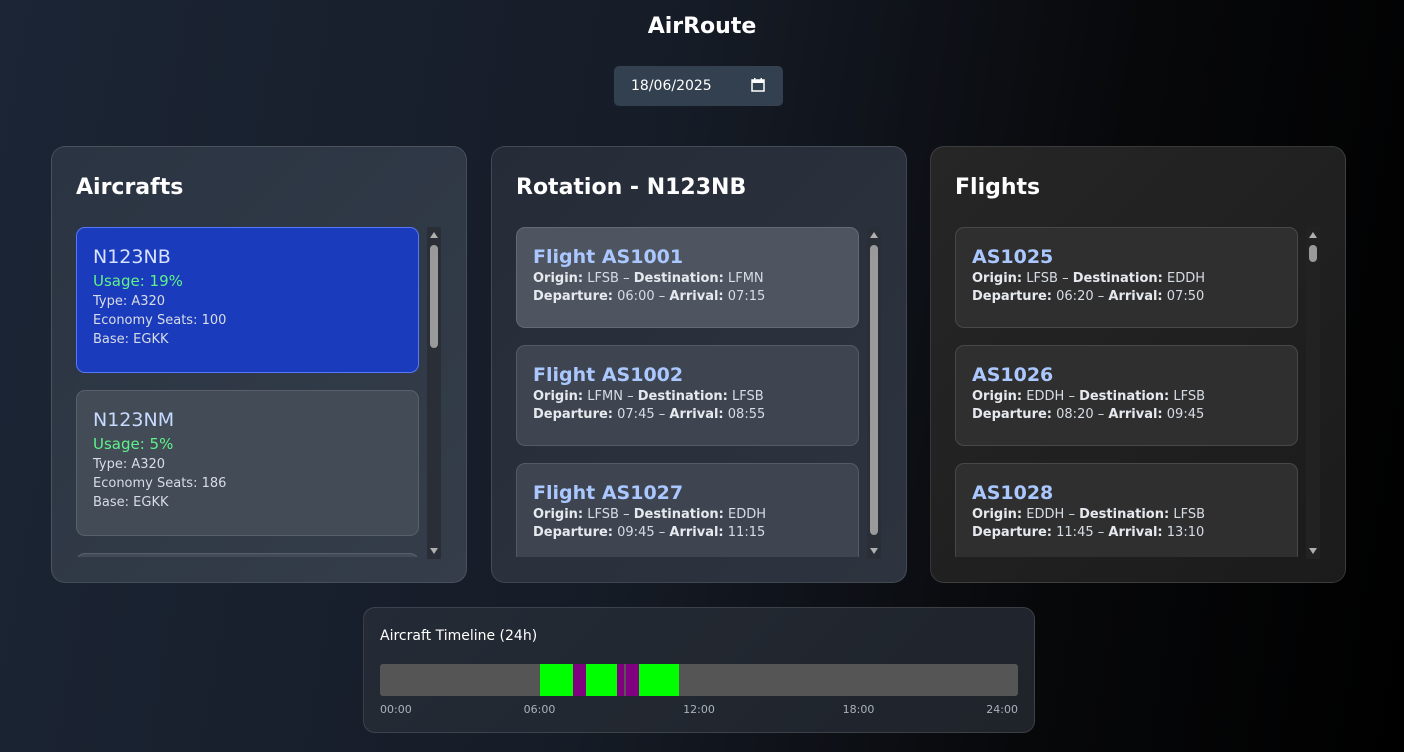 This screenshot has width=1404, height=752. I want to click on timeline-title: Aircraft Timeline (24h), so click(459, 636).